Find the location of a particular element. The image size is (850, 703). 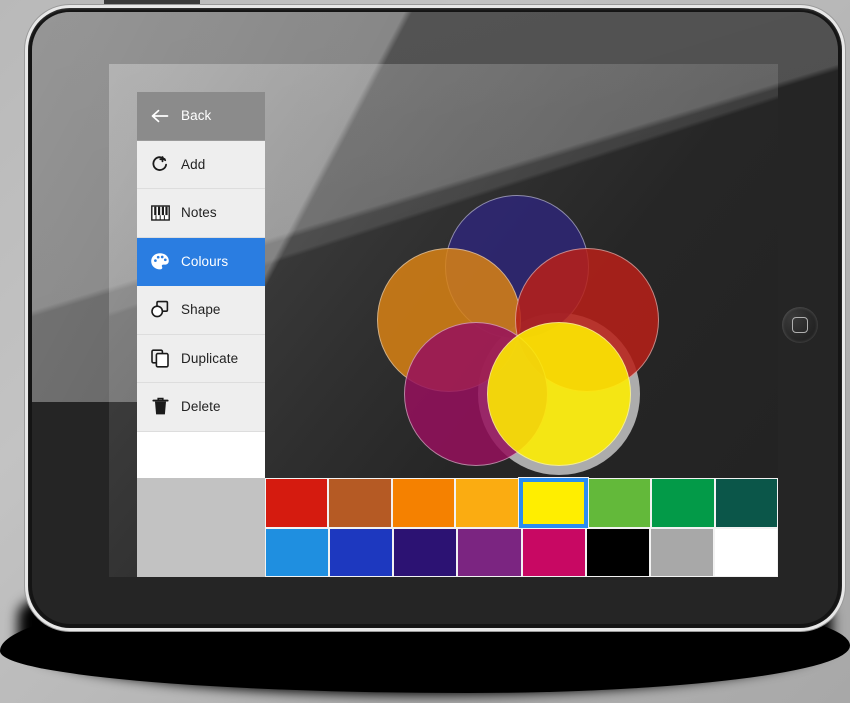

menu-item-label: Back is located at coordinates (196, 116).